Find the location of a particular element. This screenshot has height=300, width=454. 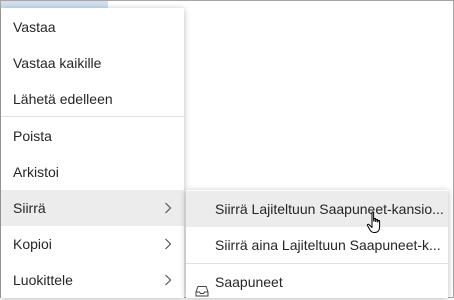

menu-item-reply-all: Vastaa kaikille is located at coordinates (92, 63).